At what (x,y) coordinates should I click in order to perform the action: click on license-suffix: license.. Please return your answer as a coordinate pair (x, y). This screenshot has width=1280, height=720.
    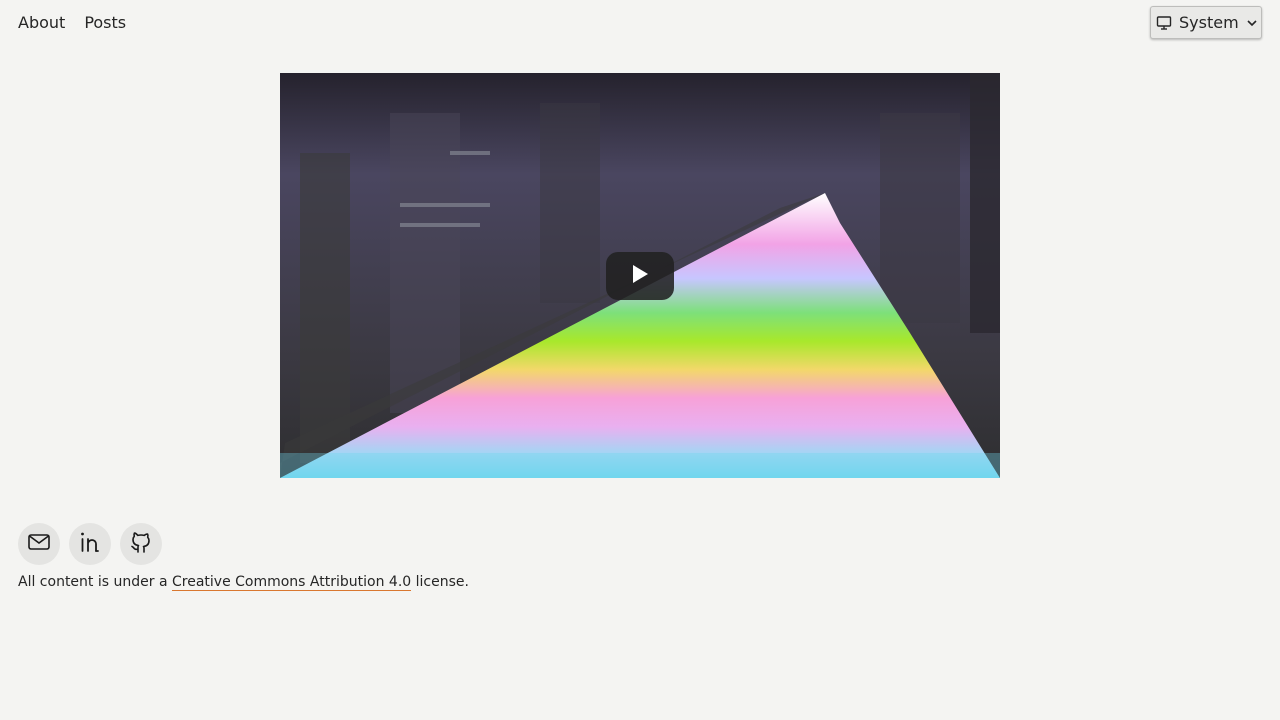
    Looking at the image, I should click on (440, 582).